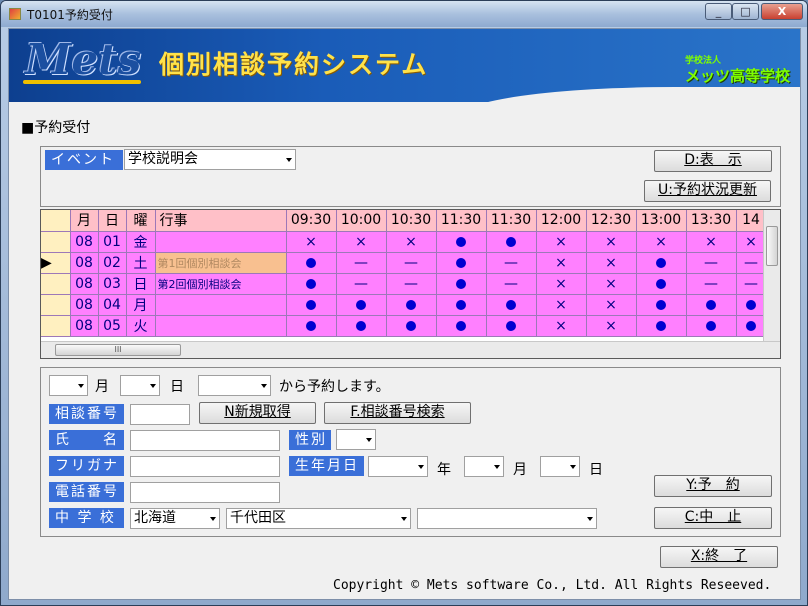 The width and height of the screenshot is (808, 606). What do you see at coordinates (410, 349) in the screenshot?
I see `horizontal-scrollbar: III` at bounding box center [410, 349].